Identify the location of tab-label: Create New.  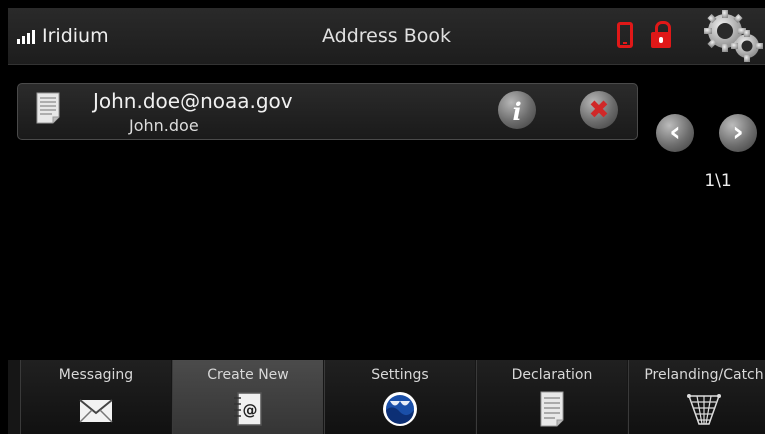
(248, 375).